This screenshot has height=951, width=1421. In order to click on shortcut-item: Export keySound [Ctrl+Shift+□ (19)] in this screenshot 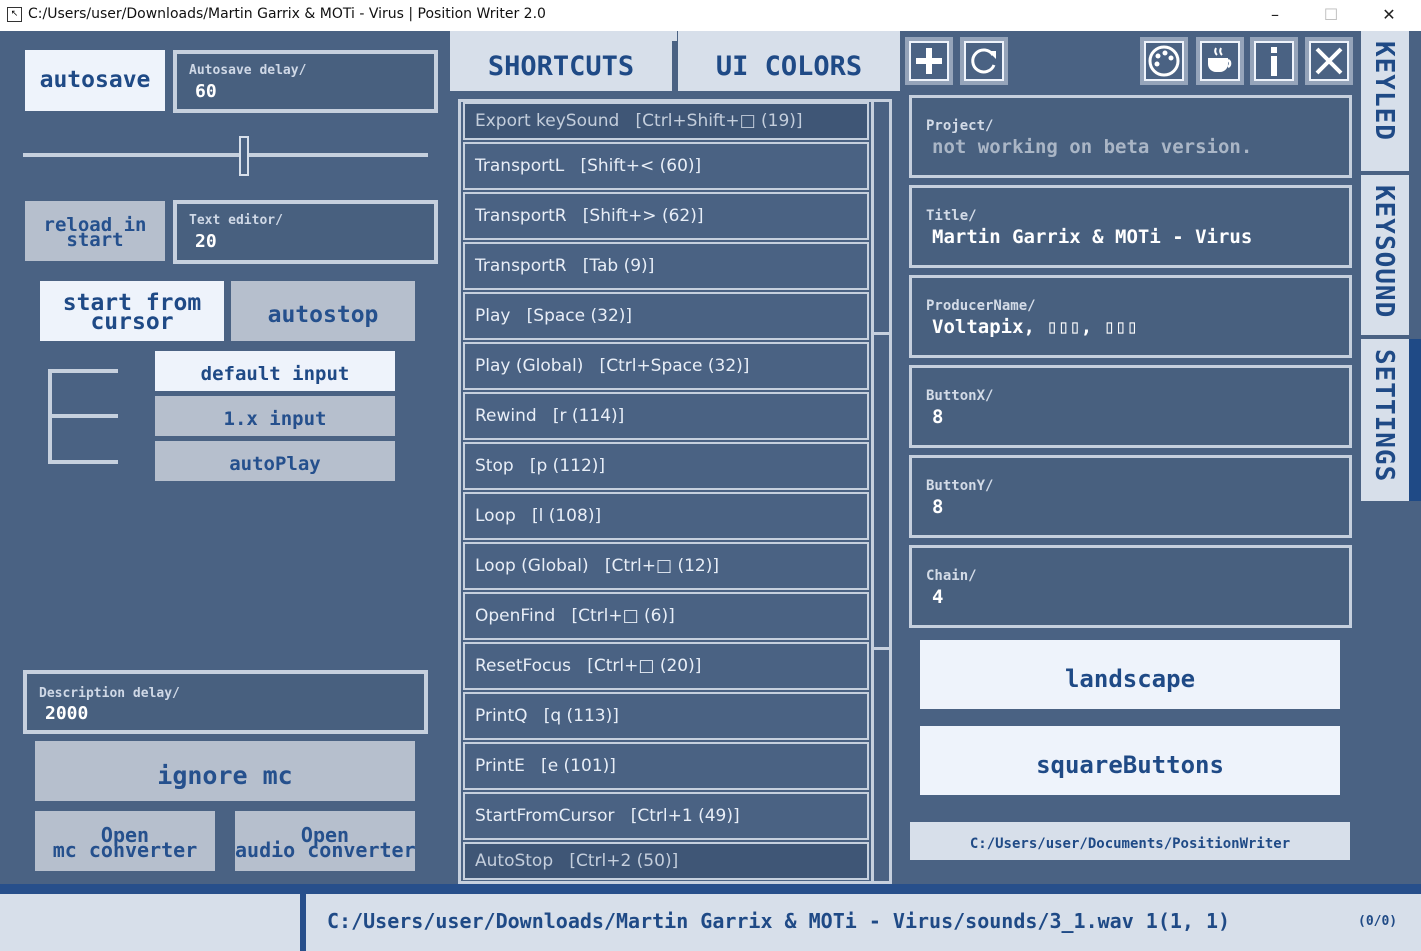, I will do `click(666, 121)`.